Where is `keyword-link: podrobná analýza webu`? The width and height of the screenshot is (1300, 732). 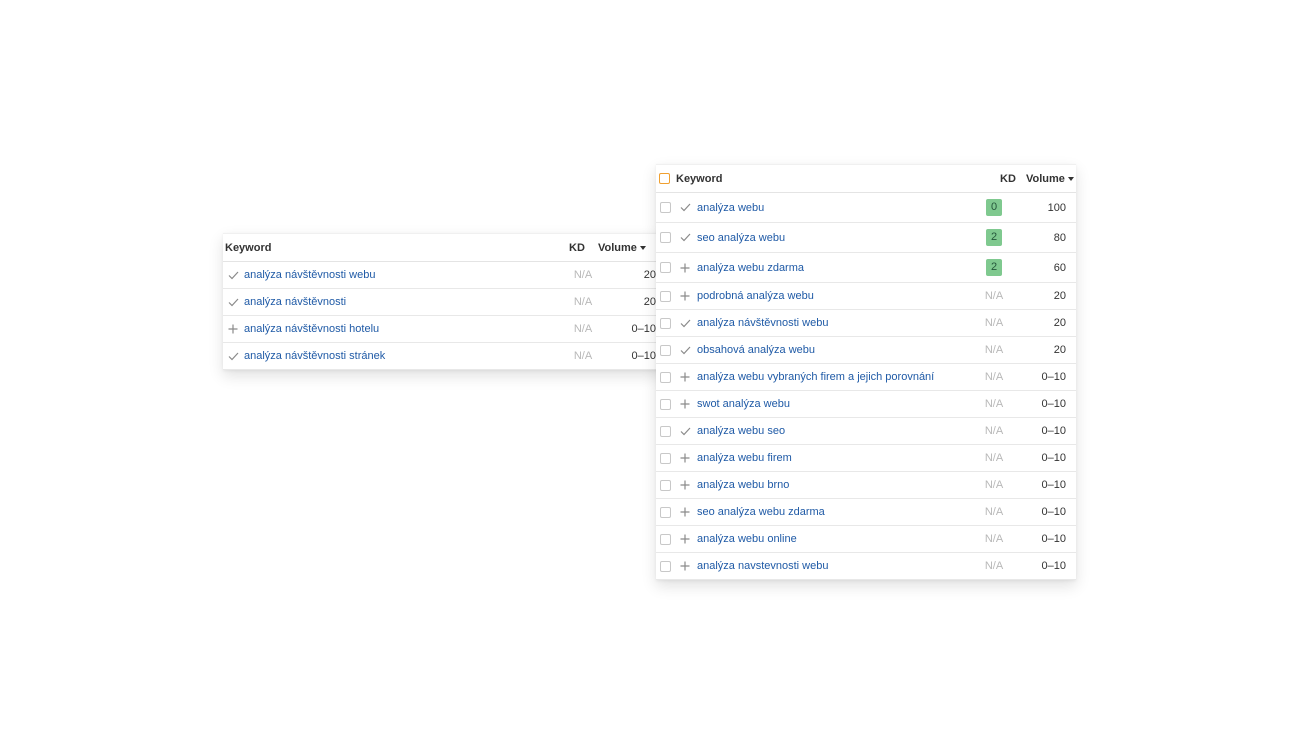 keyword-link: podrobná analýza webu is located at coordinates (839, 296).